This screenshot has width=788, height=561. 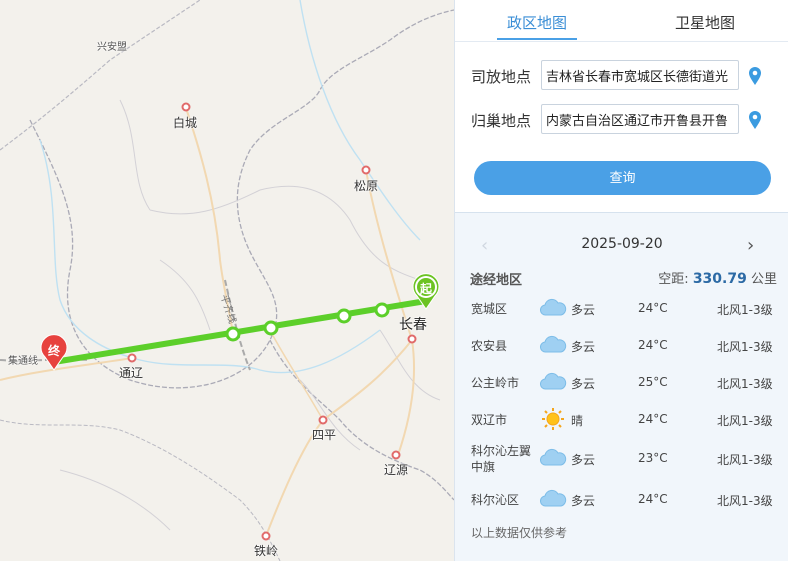 I want to click on weather-description: 晴, so click(x=577, y=421).